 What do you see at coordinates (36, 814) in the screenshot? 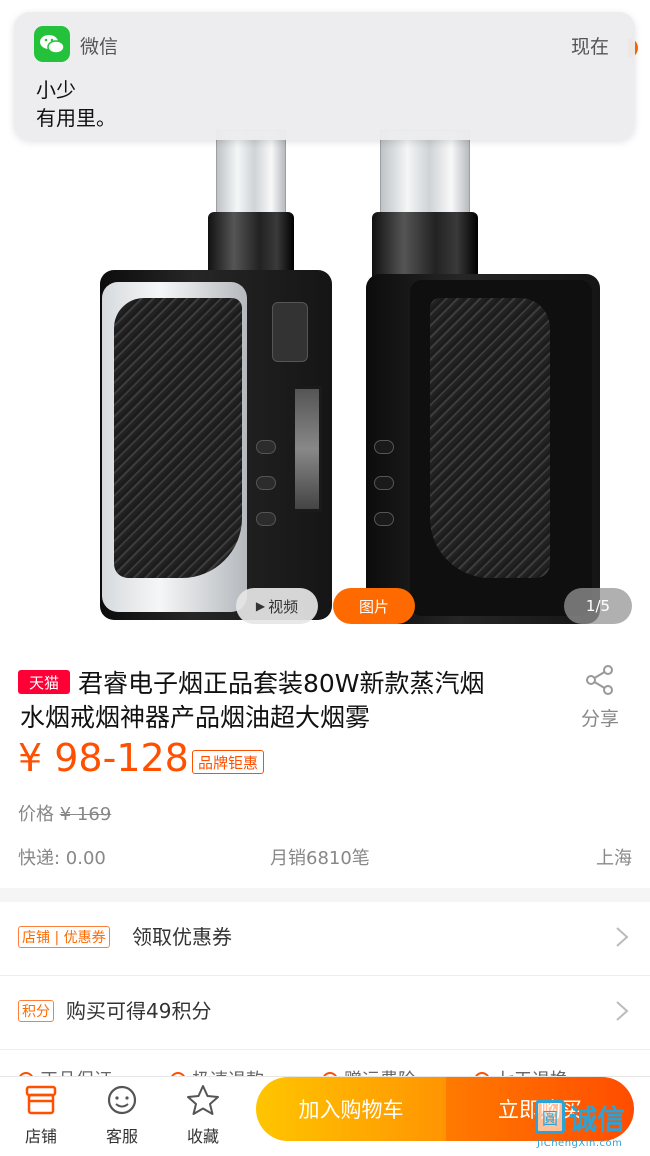
I see `original-price-label: 价格` at bounding box center [36, 814].